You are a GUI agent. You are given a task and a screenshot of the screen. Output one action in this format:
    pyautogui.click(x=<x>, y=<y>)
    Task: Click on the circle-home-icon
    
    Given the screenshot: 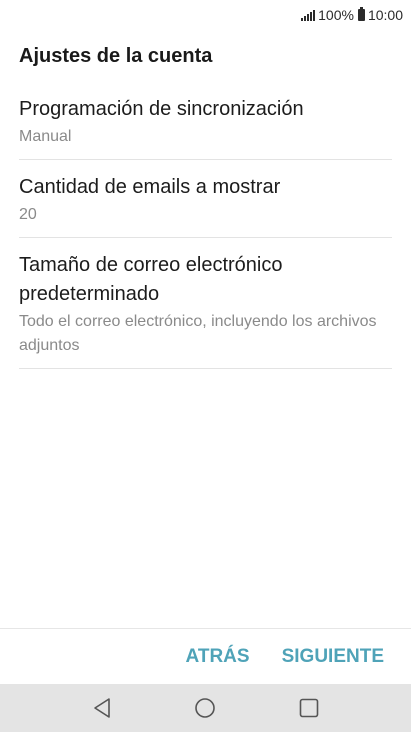 What is the action you would take?
    pyautogui.click(x=205, y=708)
    